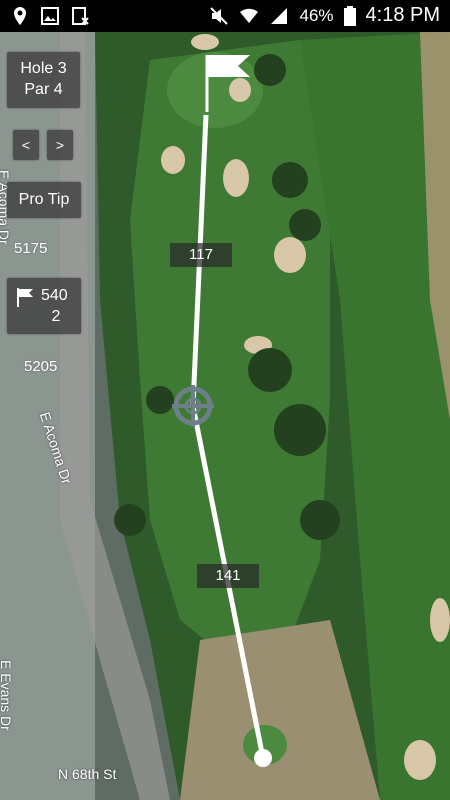 The image size is (450, 800). Describe the element at coordinates (56, 316) in the screenshot. I see `flag-distance-sub: 2` at that location.